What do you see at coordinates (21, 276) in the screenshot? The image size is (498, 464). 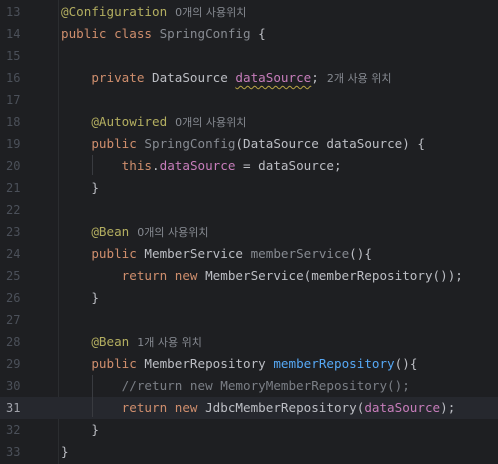 I see `line-number: 25` at bounding box center [21, 276].